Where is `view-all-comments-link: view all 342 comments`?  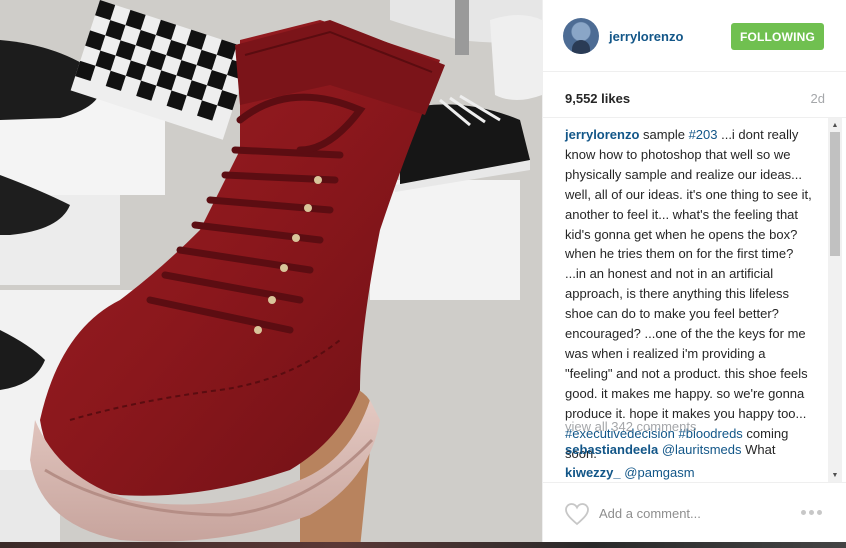 view-all-comments-link: view all 342 comments is located at coordinates (631, 426).